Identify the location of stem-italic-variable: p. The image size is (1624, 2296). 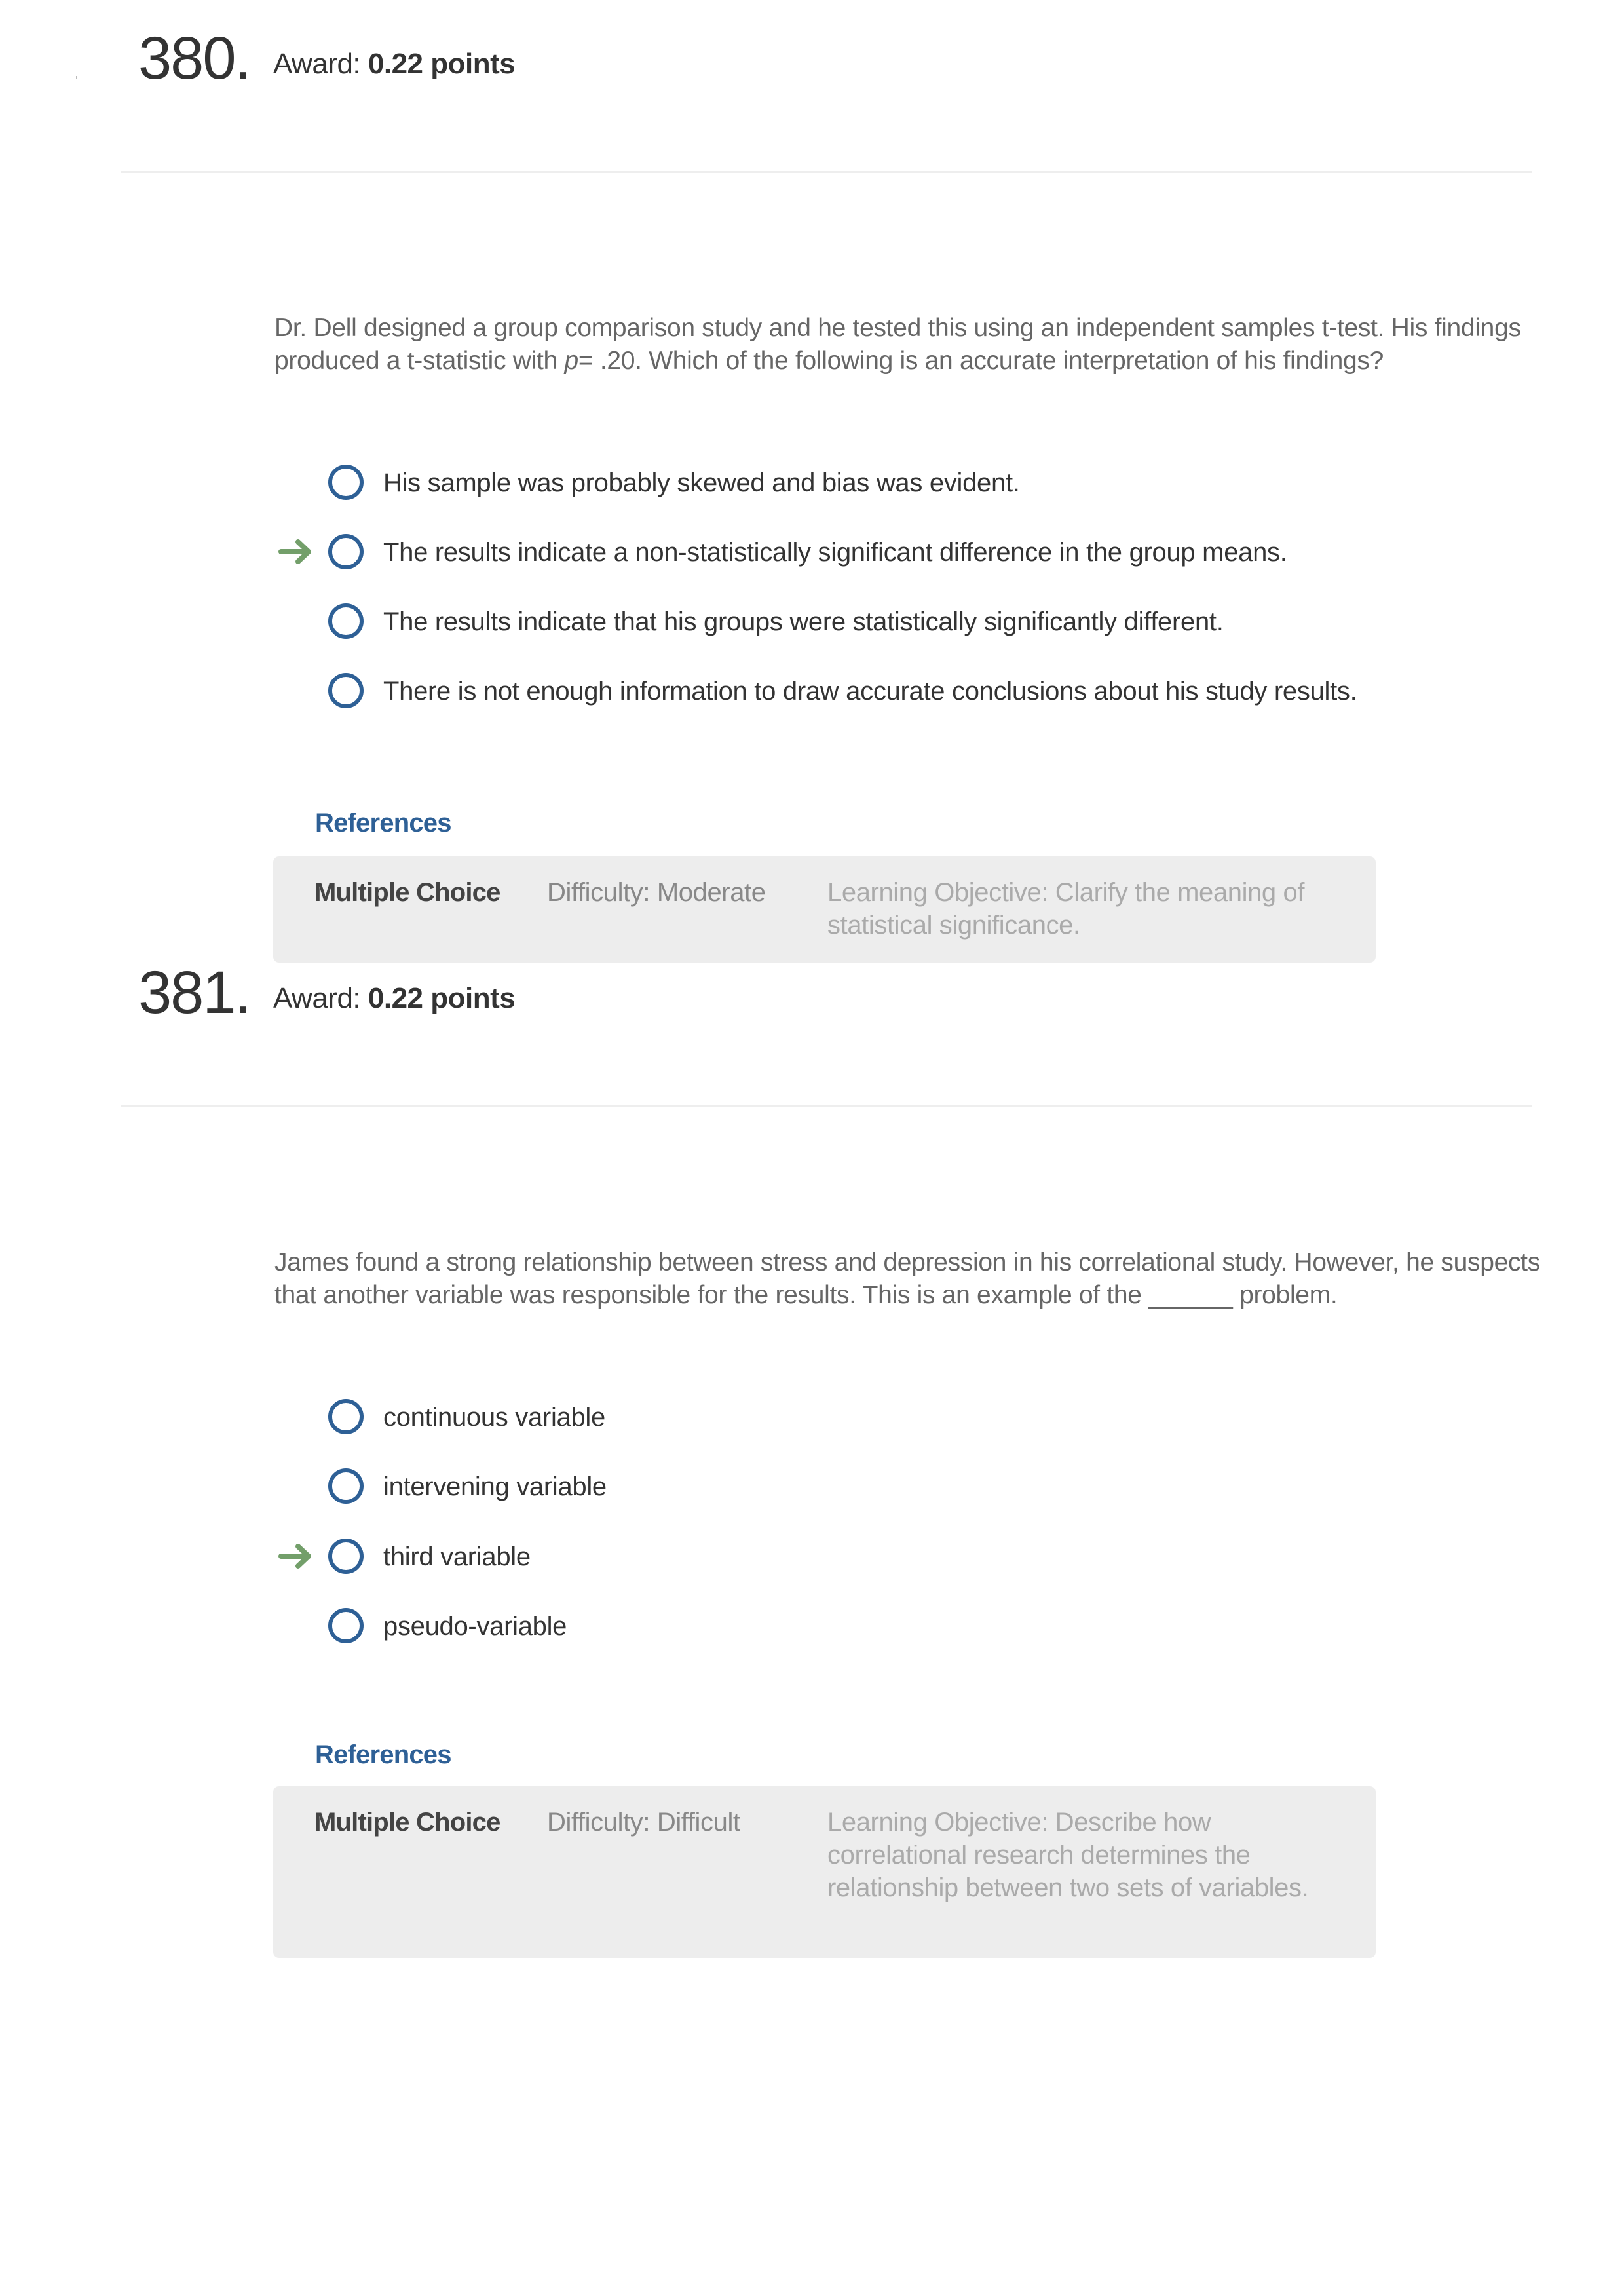
(571, 361).